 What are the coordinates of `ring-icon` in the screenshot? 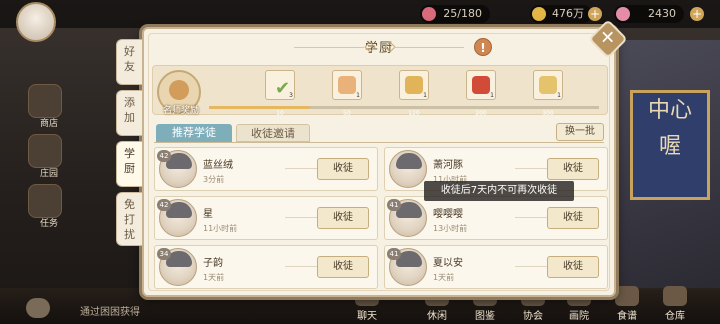 It's located at (414, 85).